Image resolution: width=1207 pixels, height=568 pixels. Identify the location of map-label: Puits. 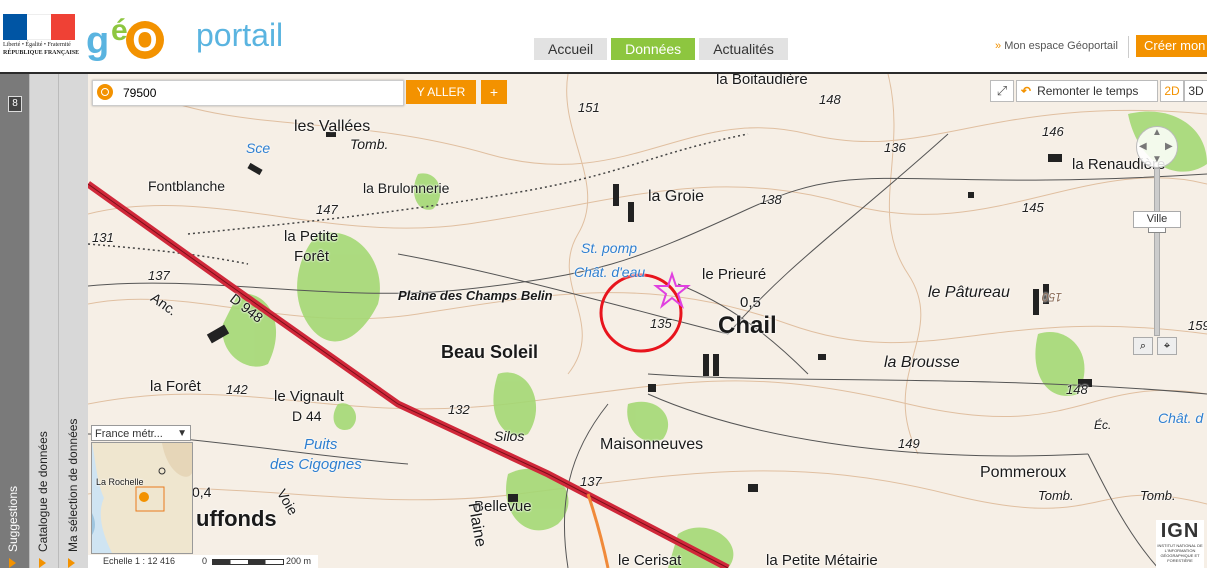
(321, 444).